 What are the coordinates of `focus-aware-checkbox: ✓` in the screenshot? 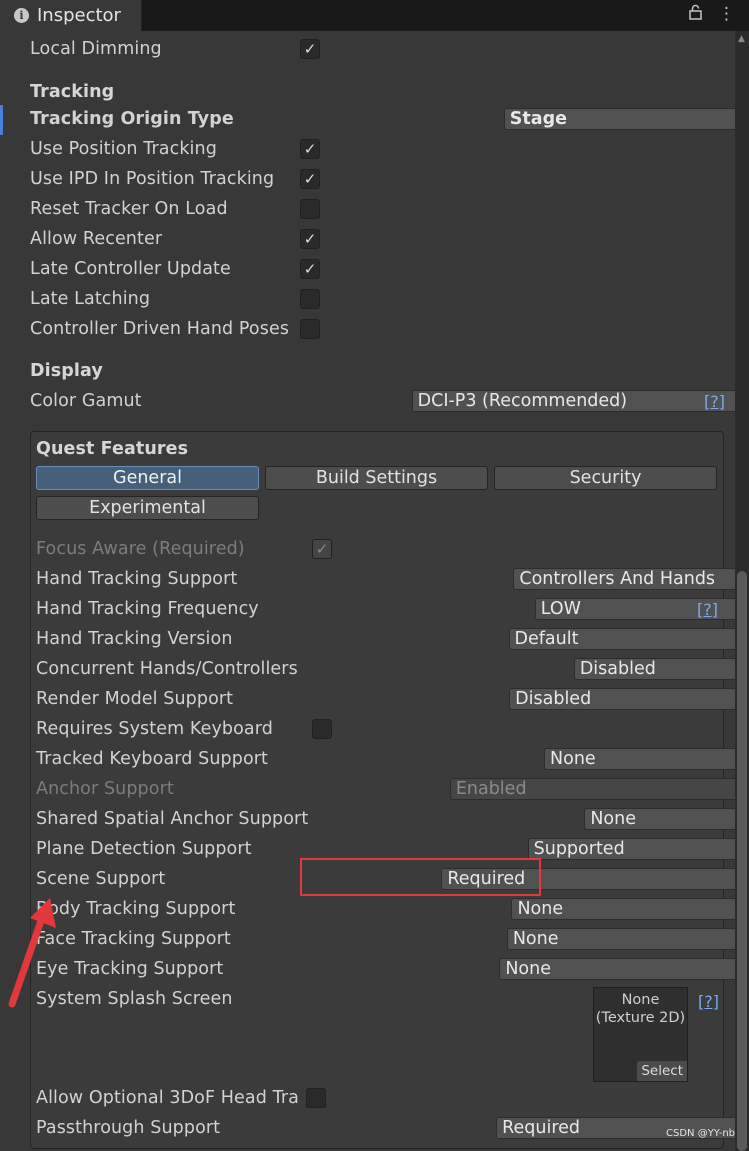 It's located at (322, 549).